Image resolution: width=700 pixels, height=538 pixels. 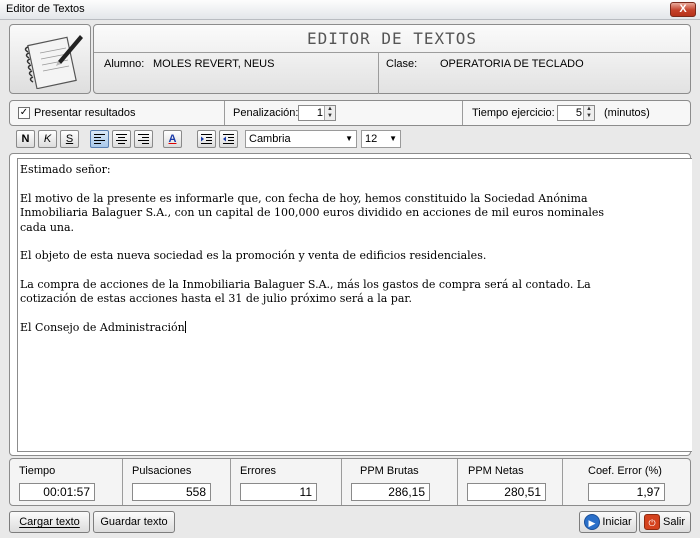 What do you see at coordinates (510, 482) in the screenshot?
I see `stat-ppm-netas: PPM Netas 280,51` at bounding box center [510, 482].